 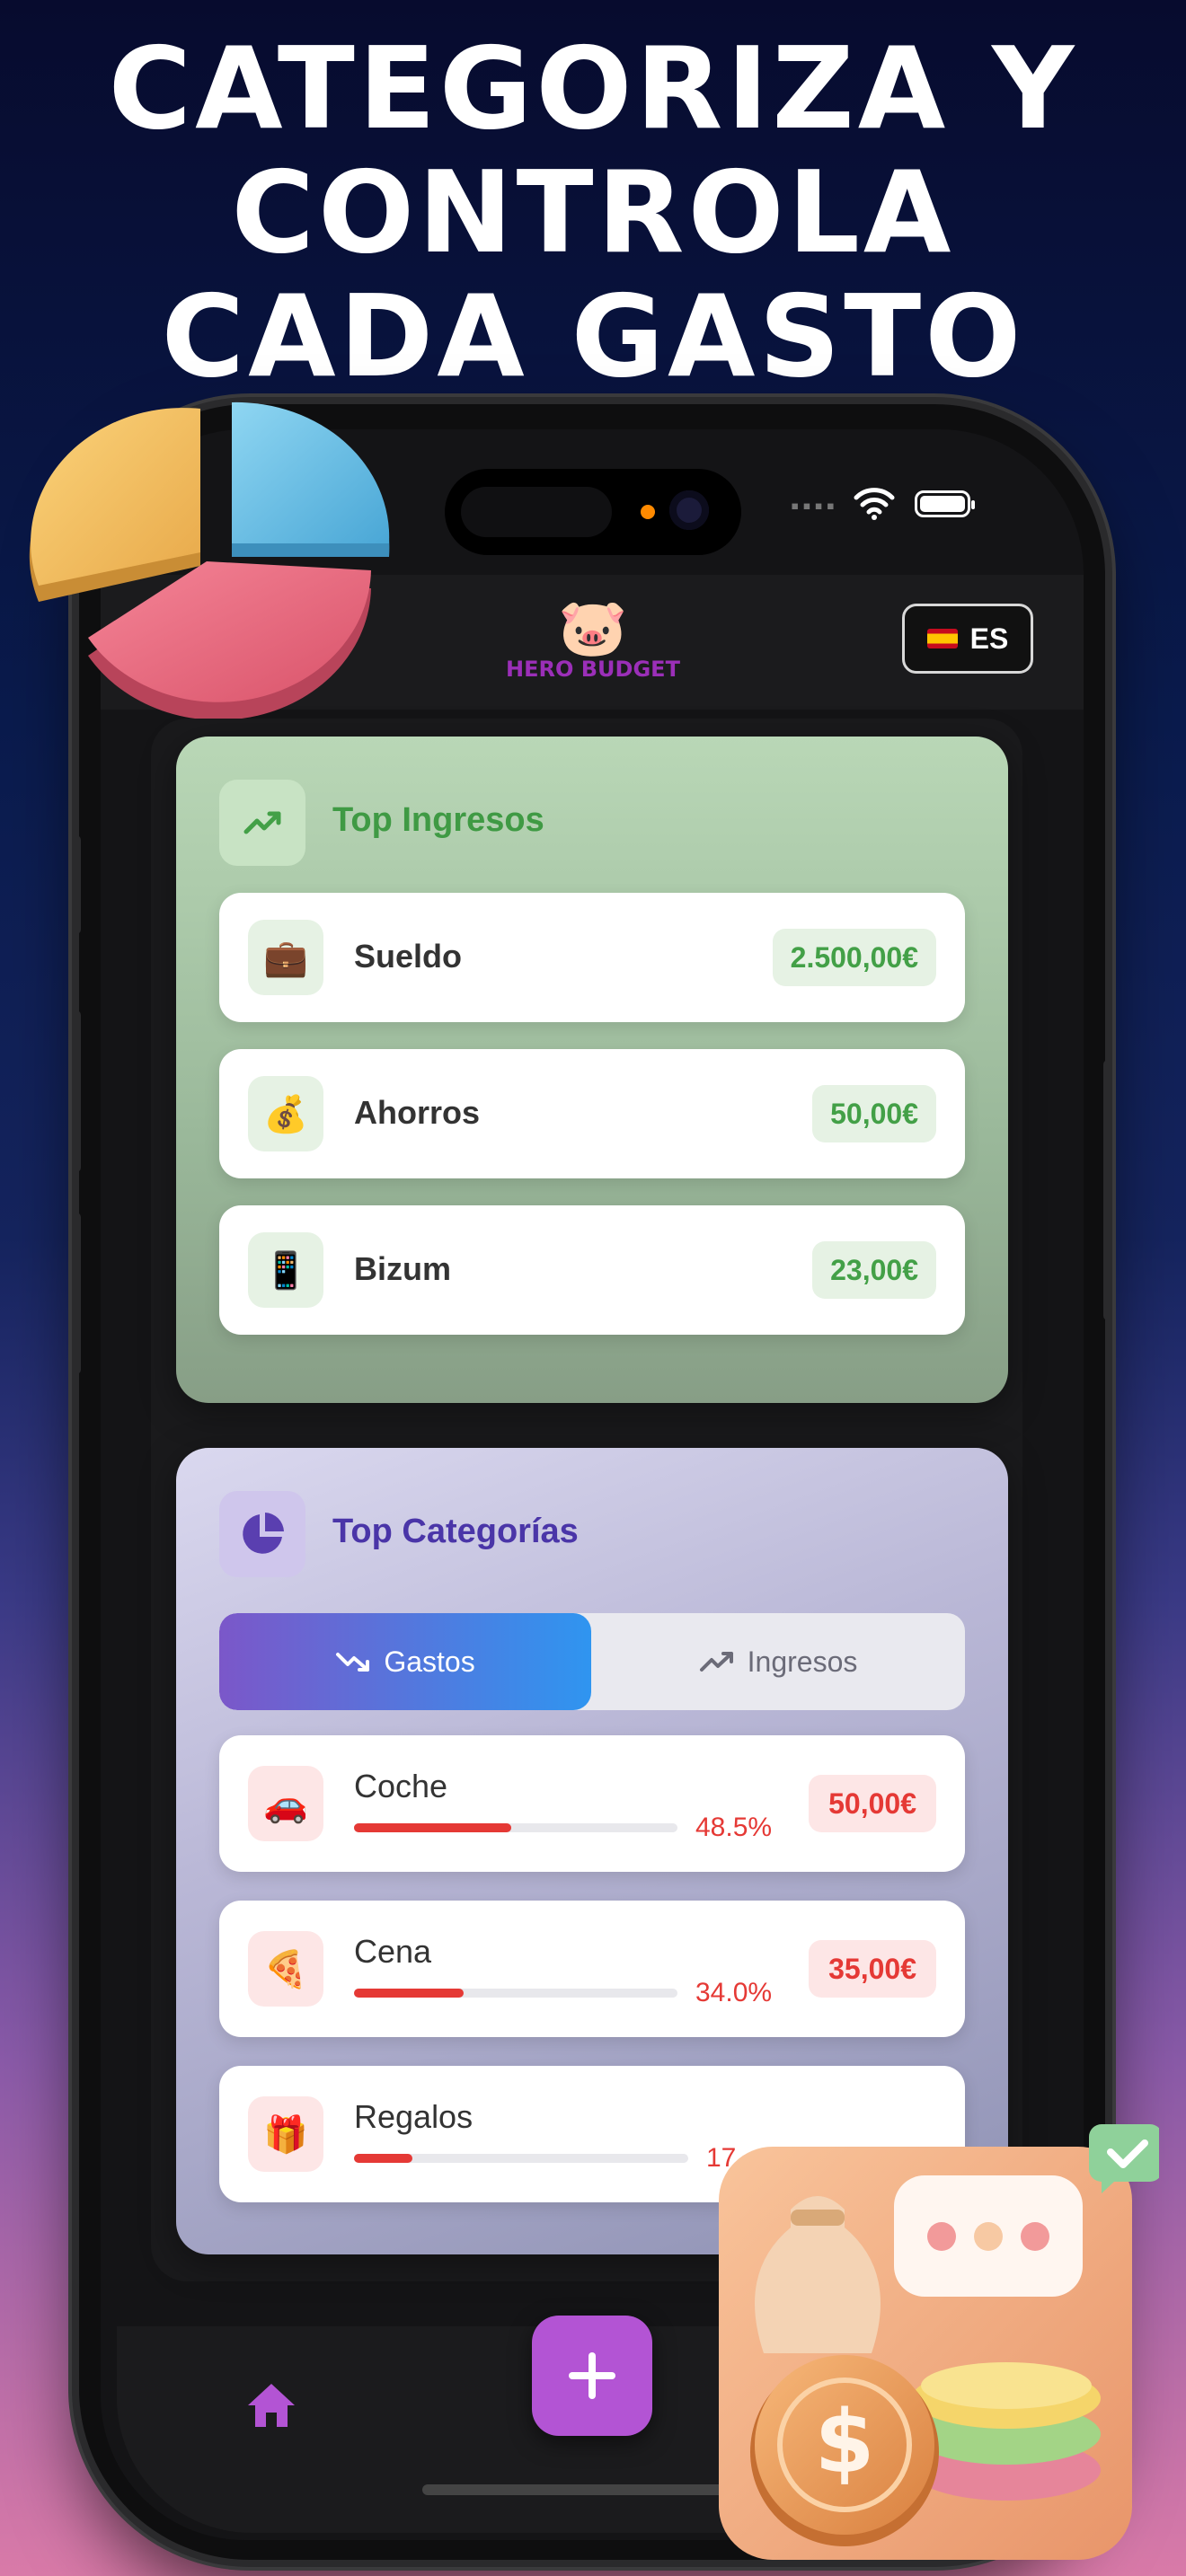 What do you see at coordinates (455, 1531) in the screenshot?
I see `top-categorias-title: Top Categorías` at bounding box center [455, 1531].